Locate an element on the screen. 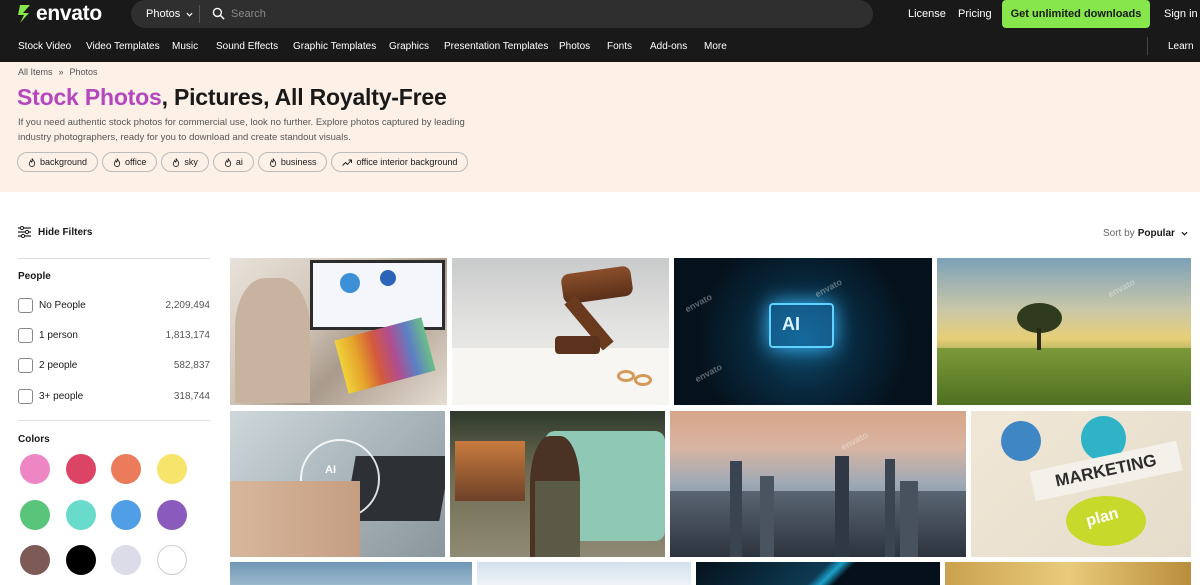 This screenshot has height=585, width=1200. filter-1-person: 1 person 1,813,174 is located at coordinates (114, 335).